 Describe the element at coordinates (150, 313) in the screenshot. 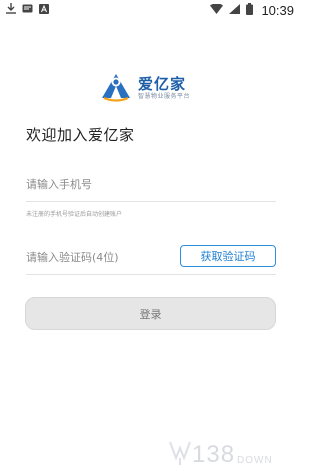

I see `login-button: 登录` at that location.